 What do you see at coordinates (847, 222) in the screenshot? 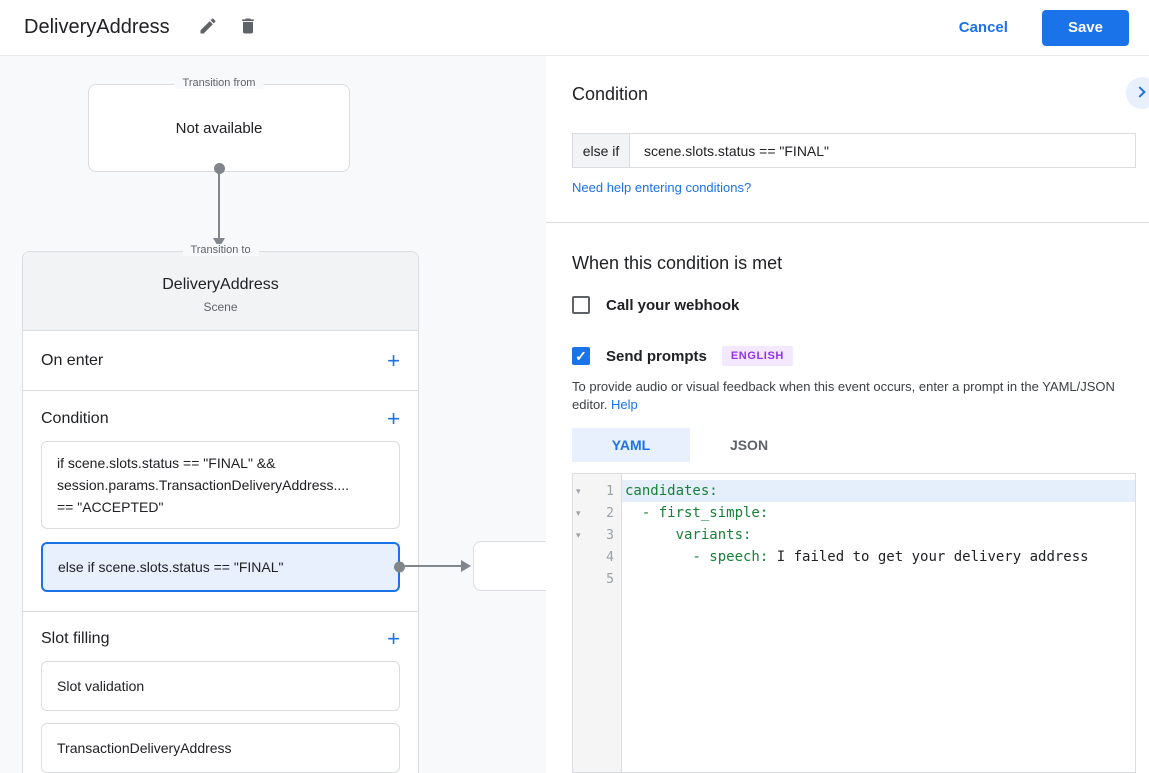
I see `divider` at bounding box center [847, 222].